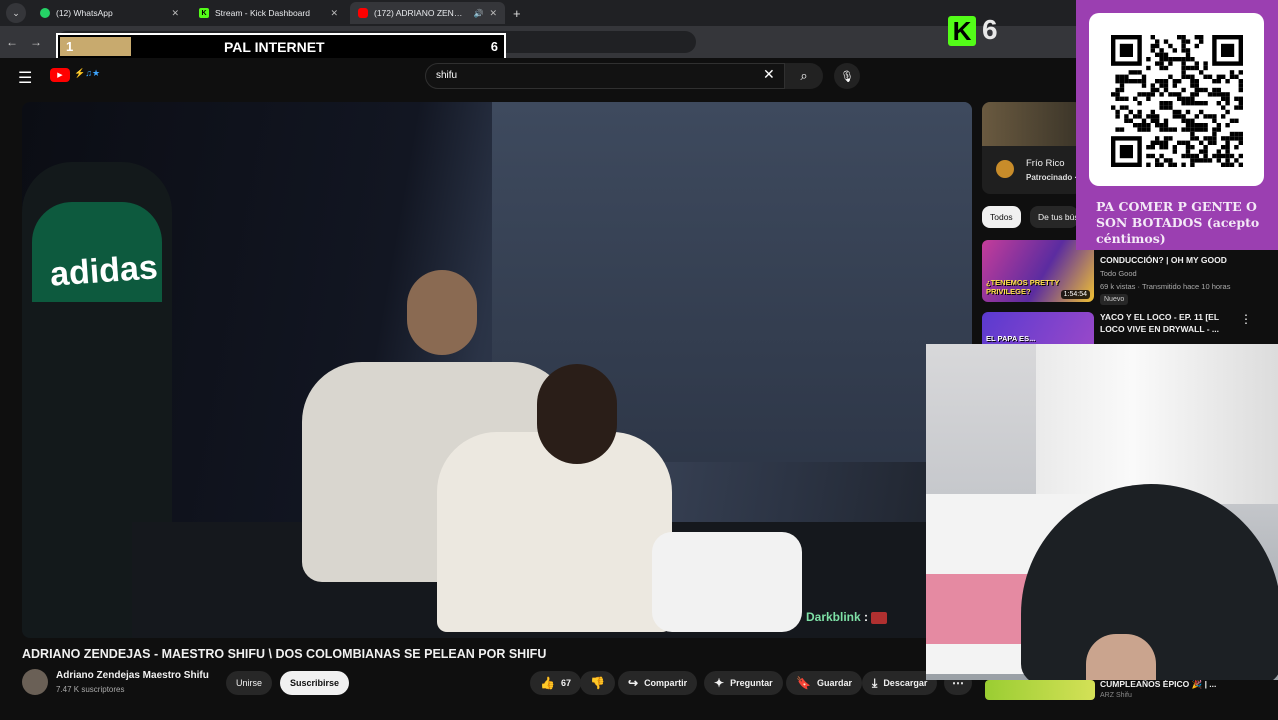 Image resolution: width=1278 pixels, height=720 pixels. I want to click on speaker-icon: 🔊, so click(478, 13).